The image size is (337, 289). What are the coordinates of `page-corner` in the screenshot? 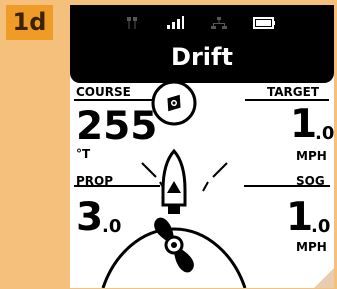 It's located at (324, 278).